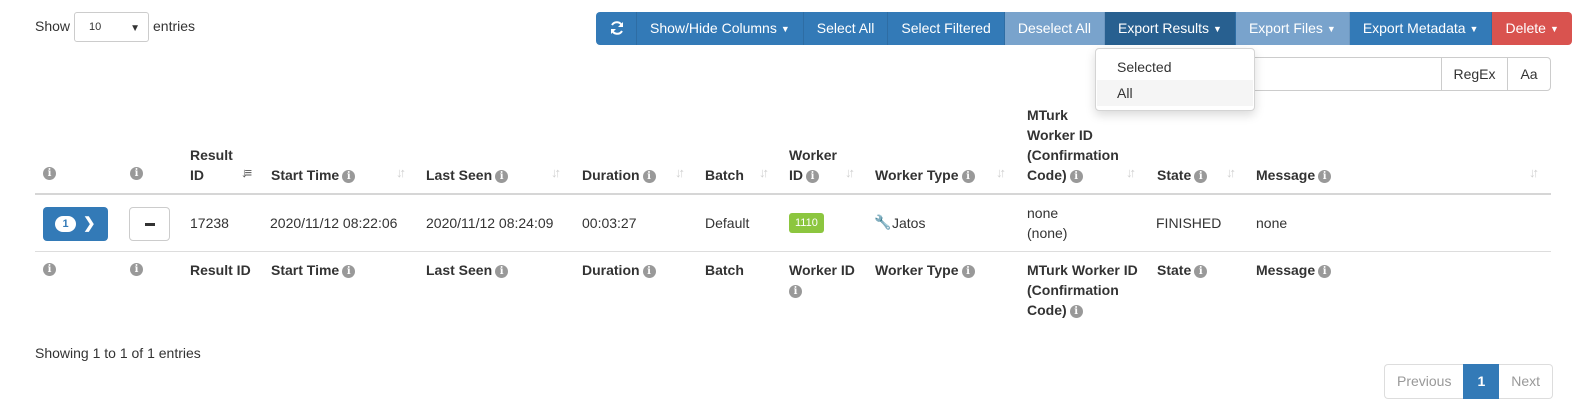 This screenshot has width=1572, height=411. Describe the element at coordinates (813, 165) in the screenshot. I see `column-header-worker-id: Worker ID i` at that location.